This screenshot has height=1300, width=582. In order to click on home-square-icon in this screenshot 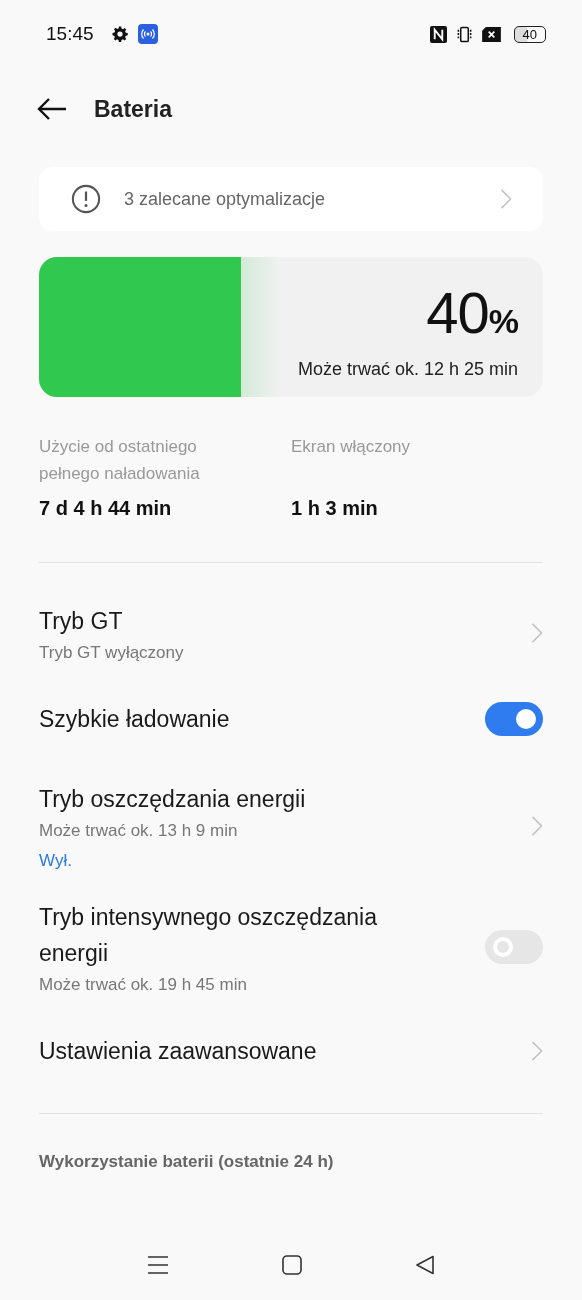, I will do `click(292, 1265)`.